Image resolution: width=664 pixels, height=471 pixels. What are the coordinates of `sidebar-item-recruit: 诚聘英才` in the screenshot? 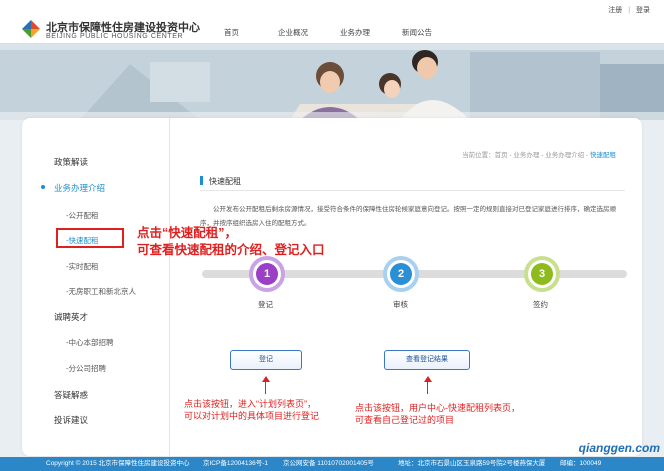 It's located at (71, 317).